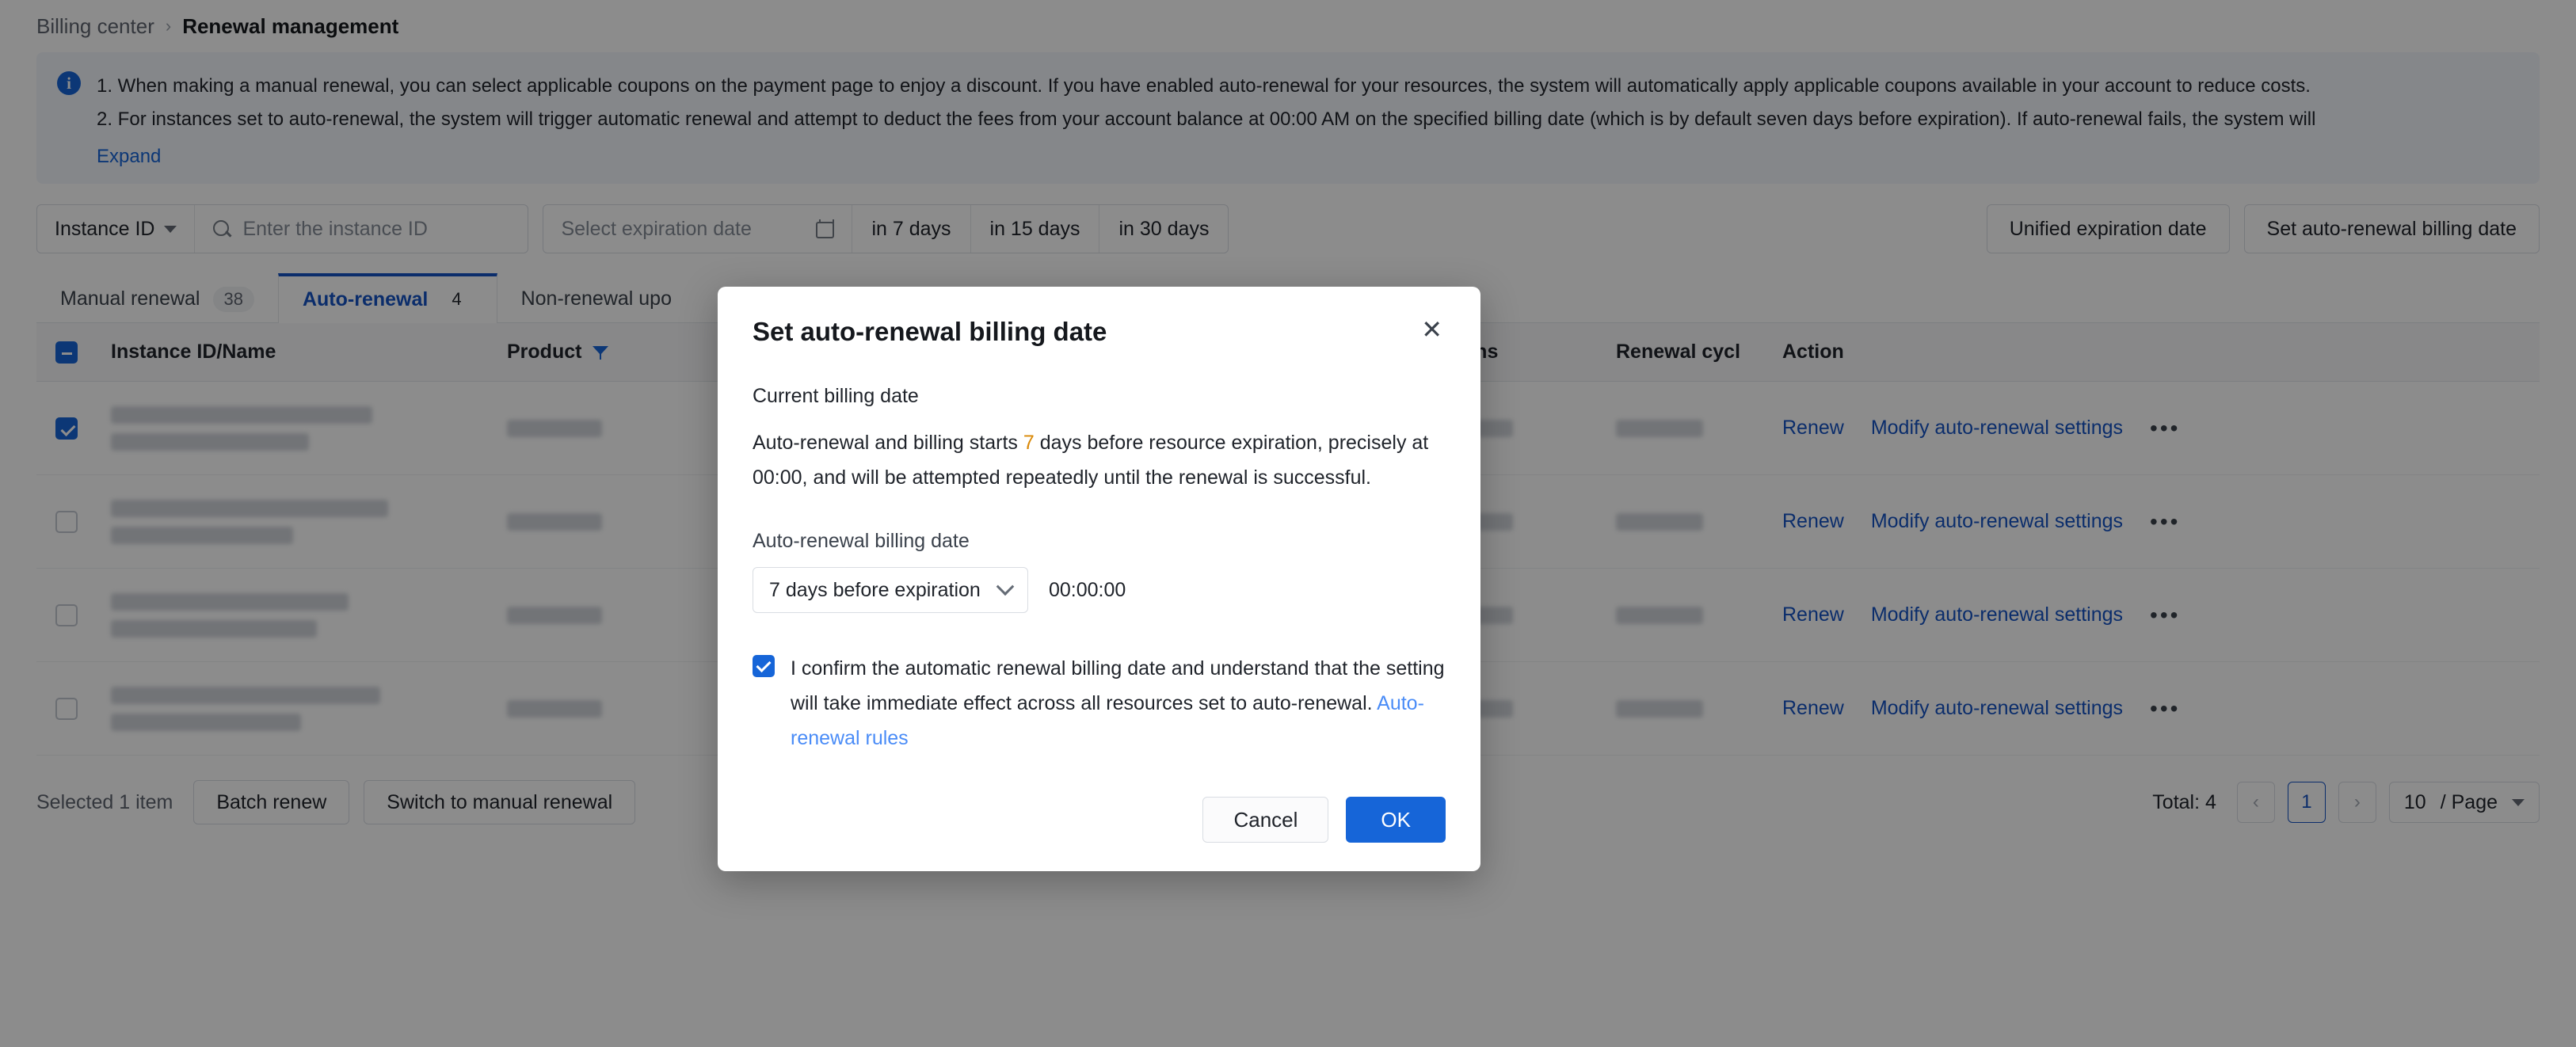 This screenshot has height=1047, width=2576. I want to click on ok-button: OK, so click(1396, 820).